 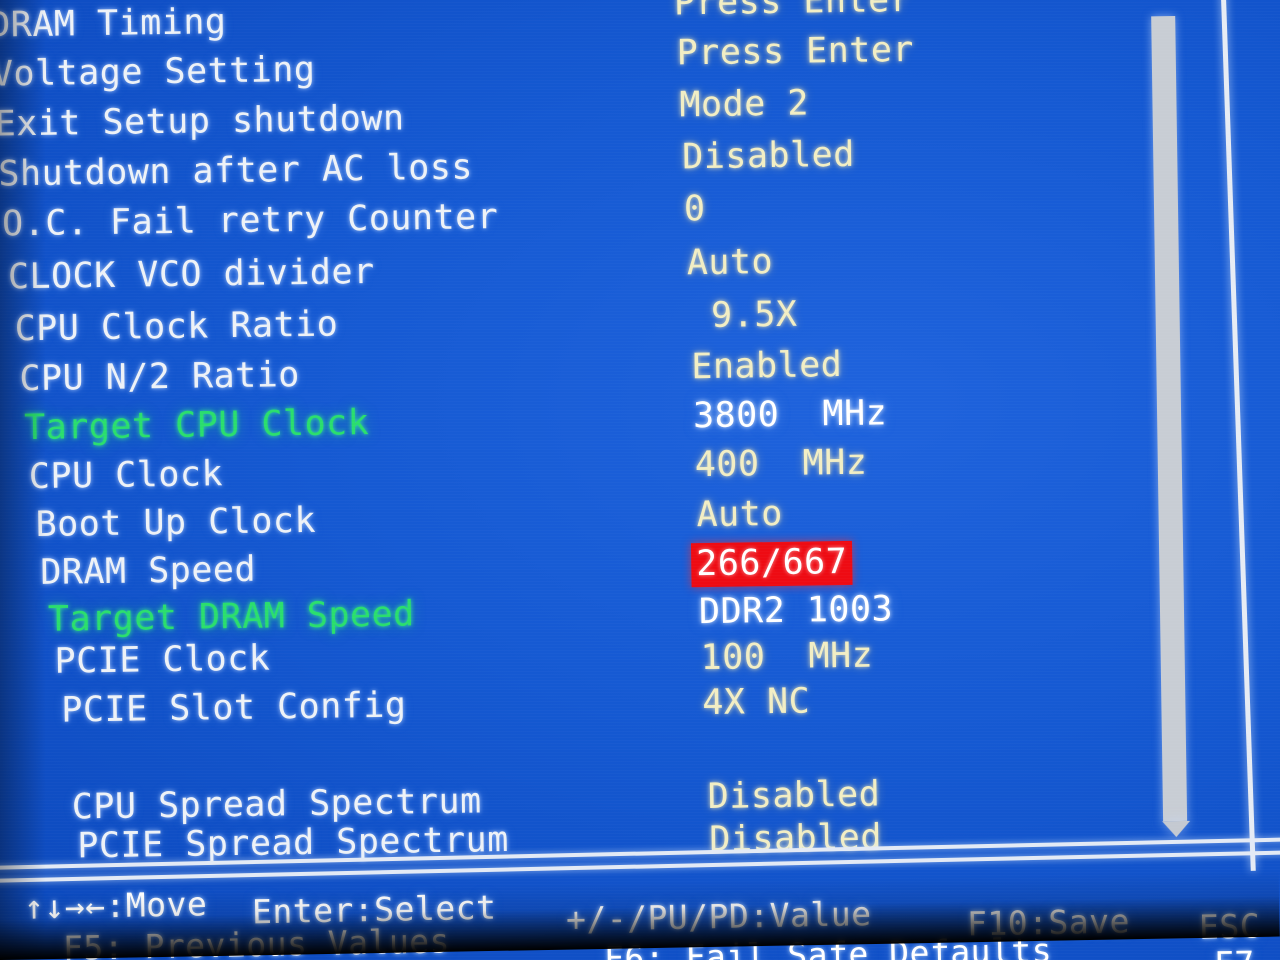 What do you see at coordinates (256, 940) in the screenshot?
I see `hint-previous-values: F5: Previous Values` at bounding box center [256, 940].